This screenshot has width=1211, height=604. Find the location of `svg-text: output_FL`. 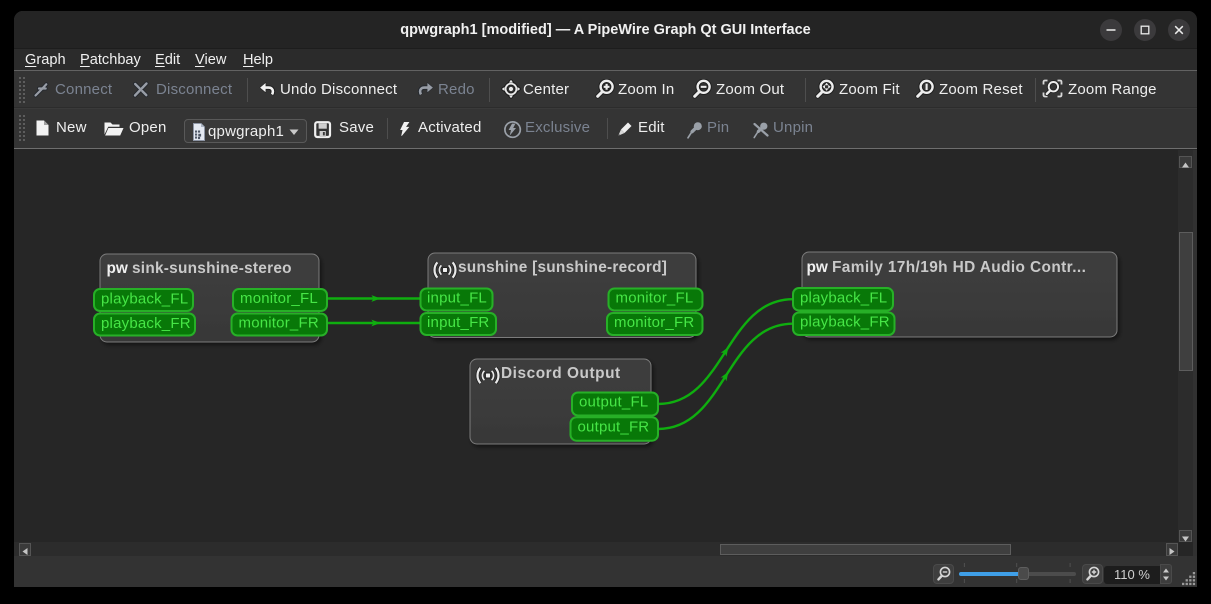

svg-text: output_FL is located at coordinates (613, 401).